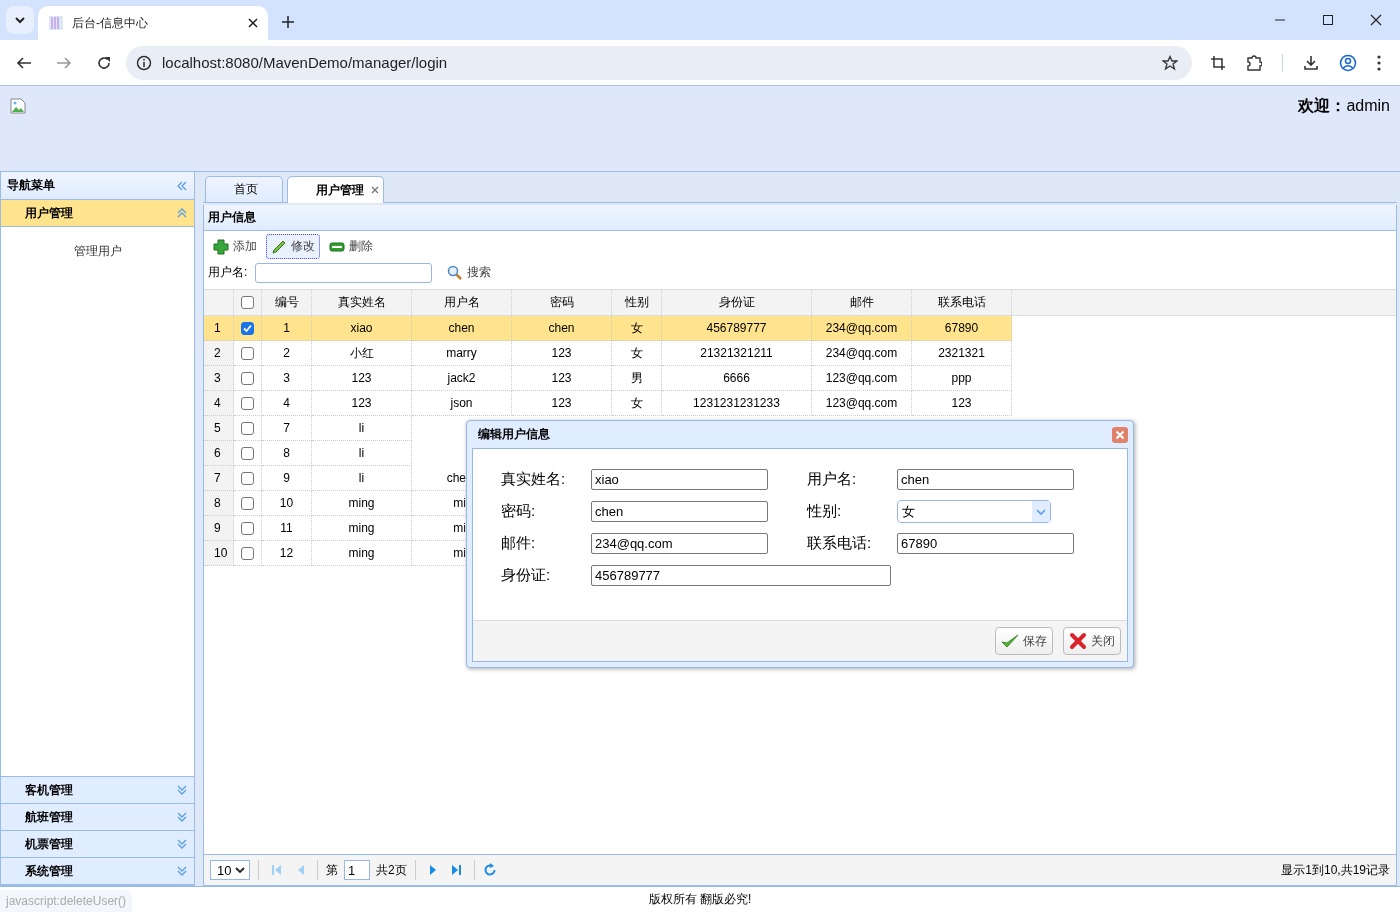 Image resolution: width=1400 pixels, height=912 pixels. I want to click on nav-panel-header: 系统管理, so click(97, 871).